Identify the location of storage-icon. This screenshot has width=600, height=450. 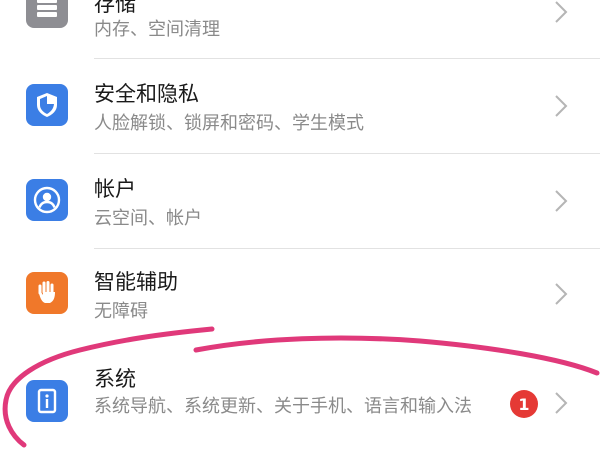
(47, 14).